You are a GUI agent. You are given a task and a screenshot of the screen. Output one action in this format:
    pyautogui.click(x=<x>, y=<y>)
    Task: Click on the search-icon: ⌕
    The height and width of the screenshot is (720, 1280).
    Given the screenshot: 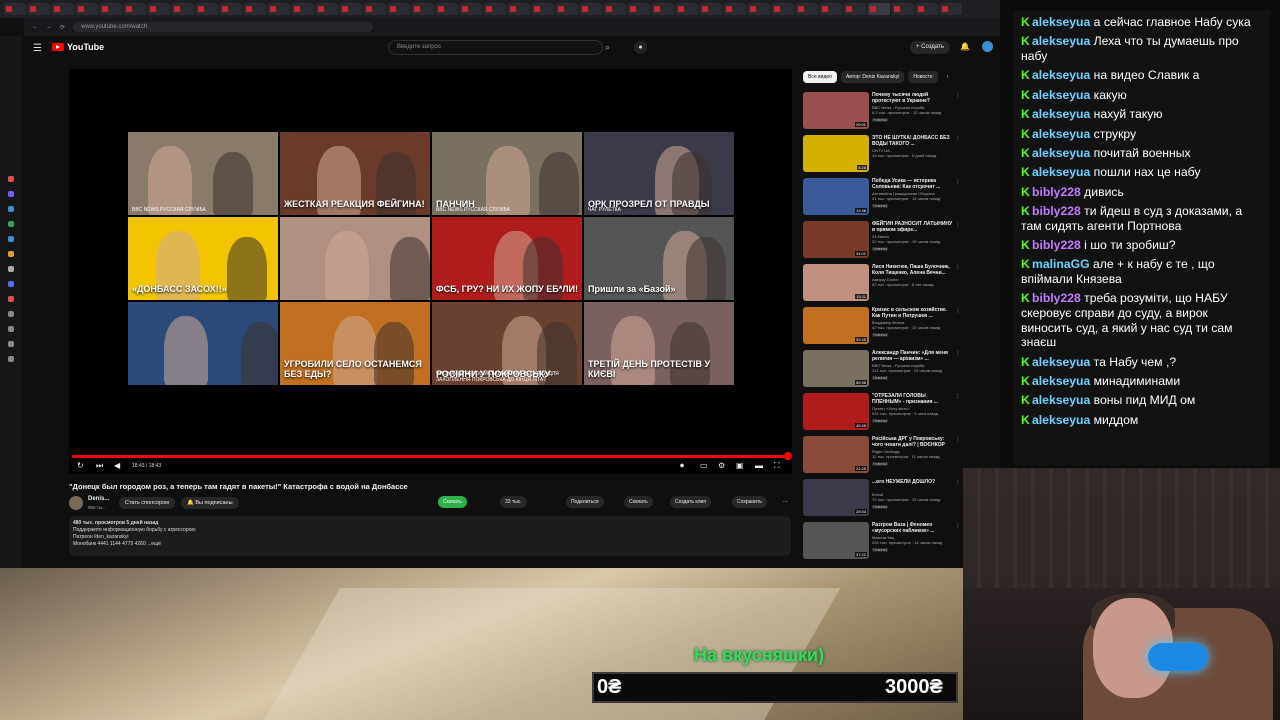 What is the action you would take?
    pyautogui.click(x=607, y=47)
    